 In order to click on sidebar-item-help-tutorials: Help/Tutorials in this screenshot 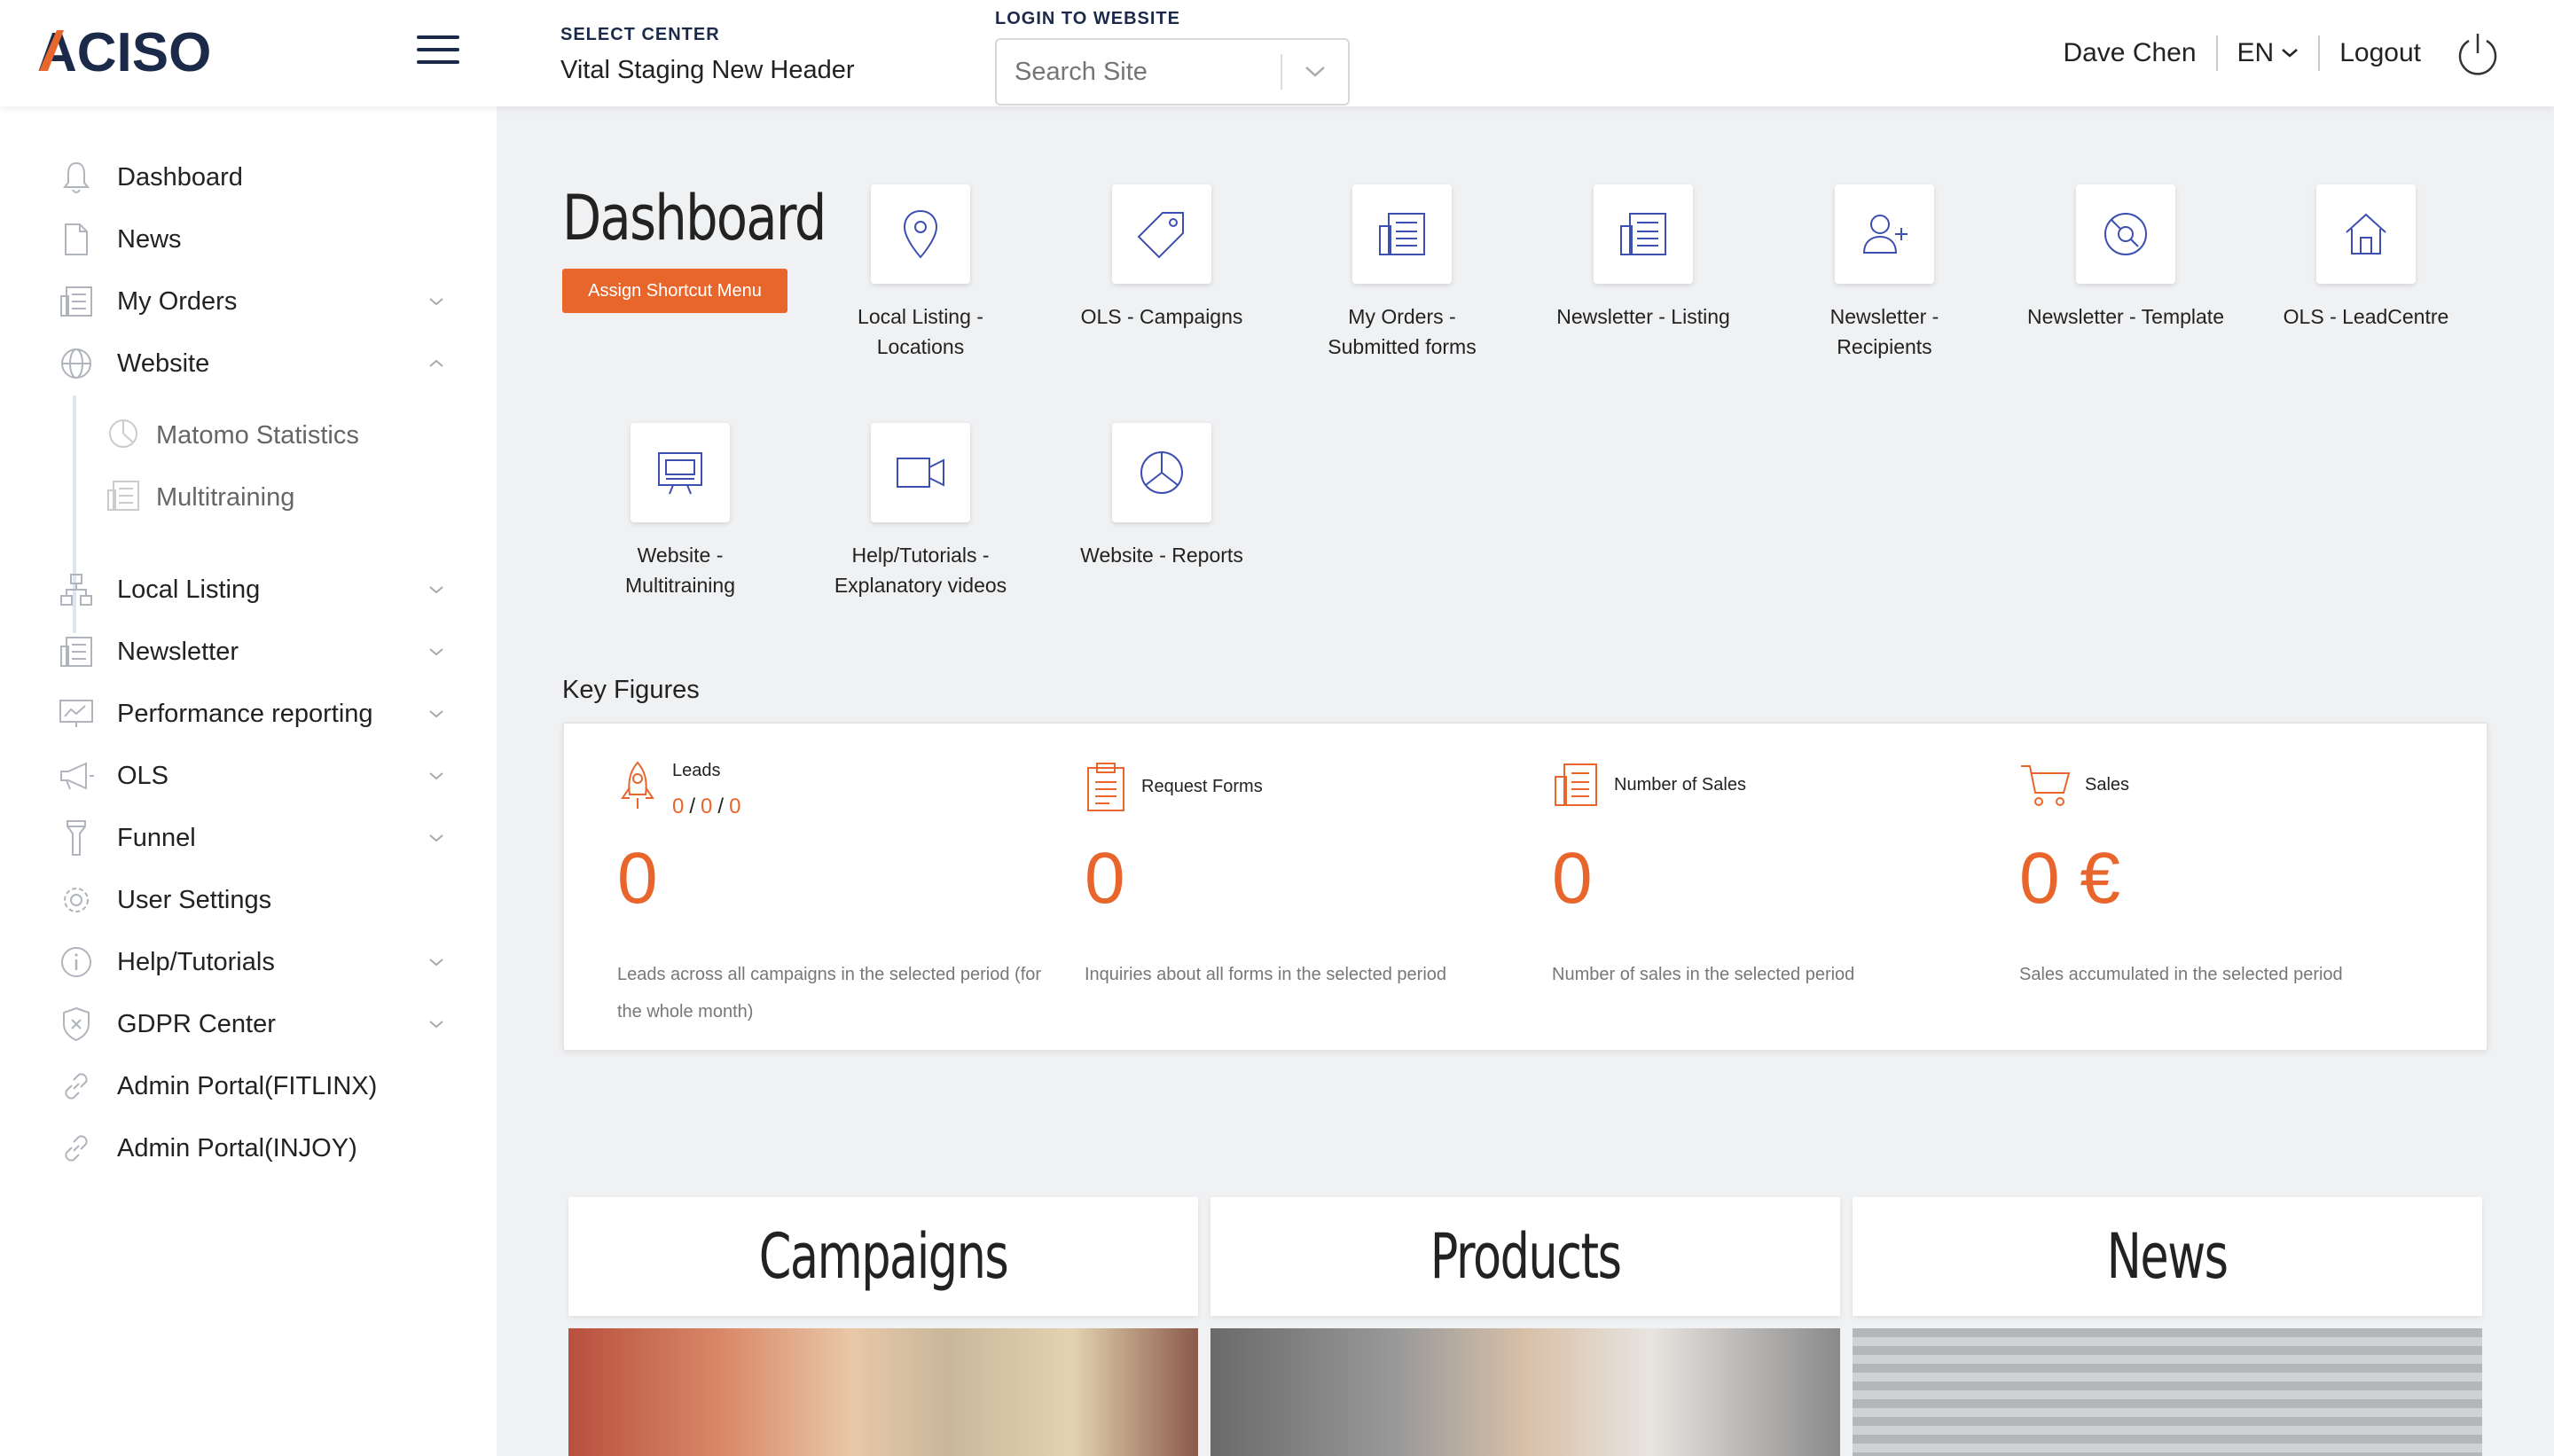, I will do `click(252, 962)`.